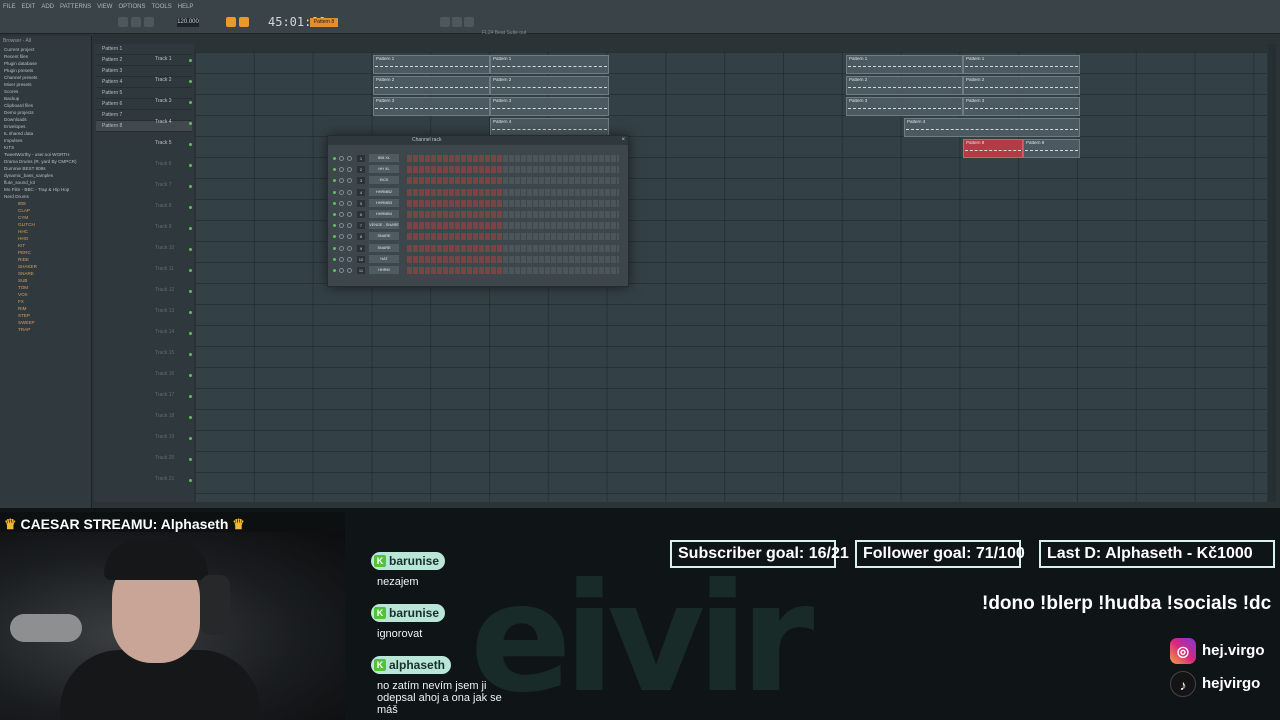 The image size is (1280, 720). I want to click on channel-mixer-track: 9, so click(361, 248).